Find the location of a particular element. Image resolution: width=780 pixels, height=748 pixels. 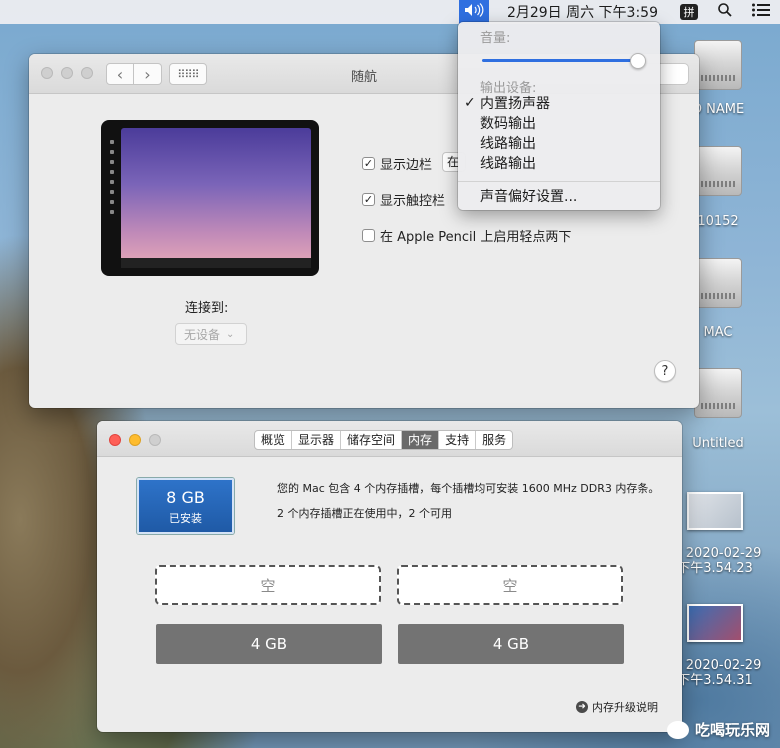

help-button: ? is located at coordinates (665, 371).